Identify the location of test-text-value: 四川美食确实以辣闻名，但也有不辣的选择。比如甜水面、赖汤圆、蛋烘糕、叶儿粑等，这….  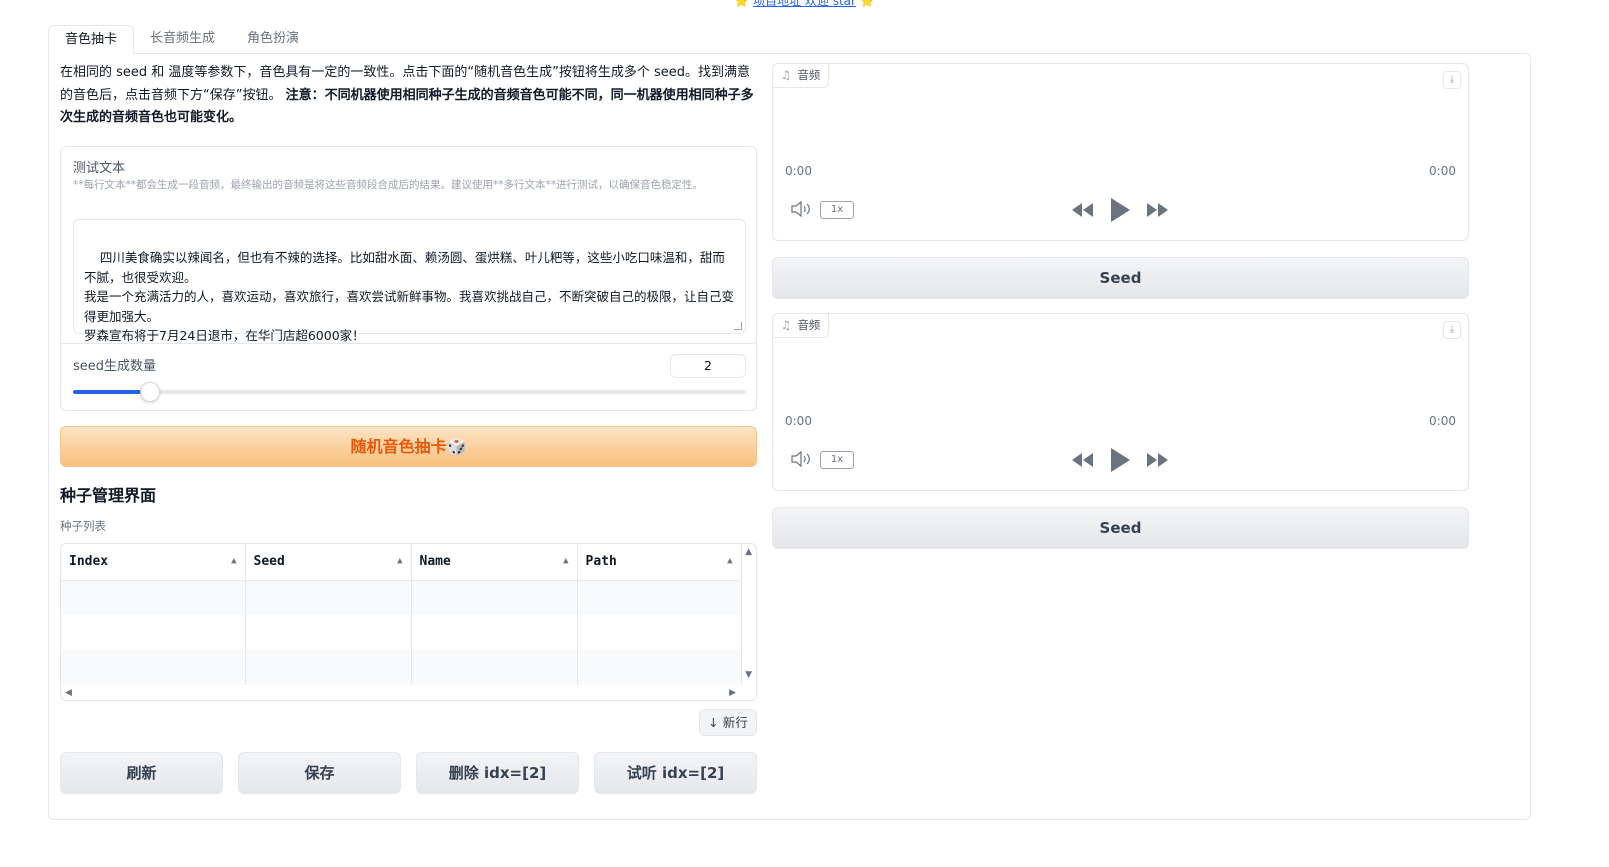
(409, 297).